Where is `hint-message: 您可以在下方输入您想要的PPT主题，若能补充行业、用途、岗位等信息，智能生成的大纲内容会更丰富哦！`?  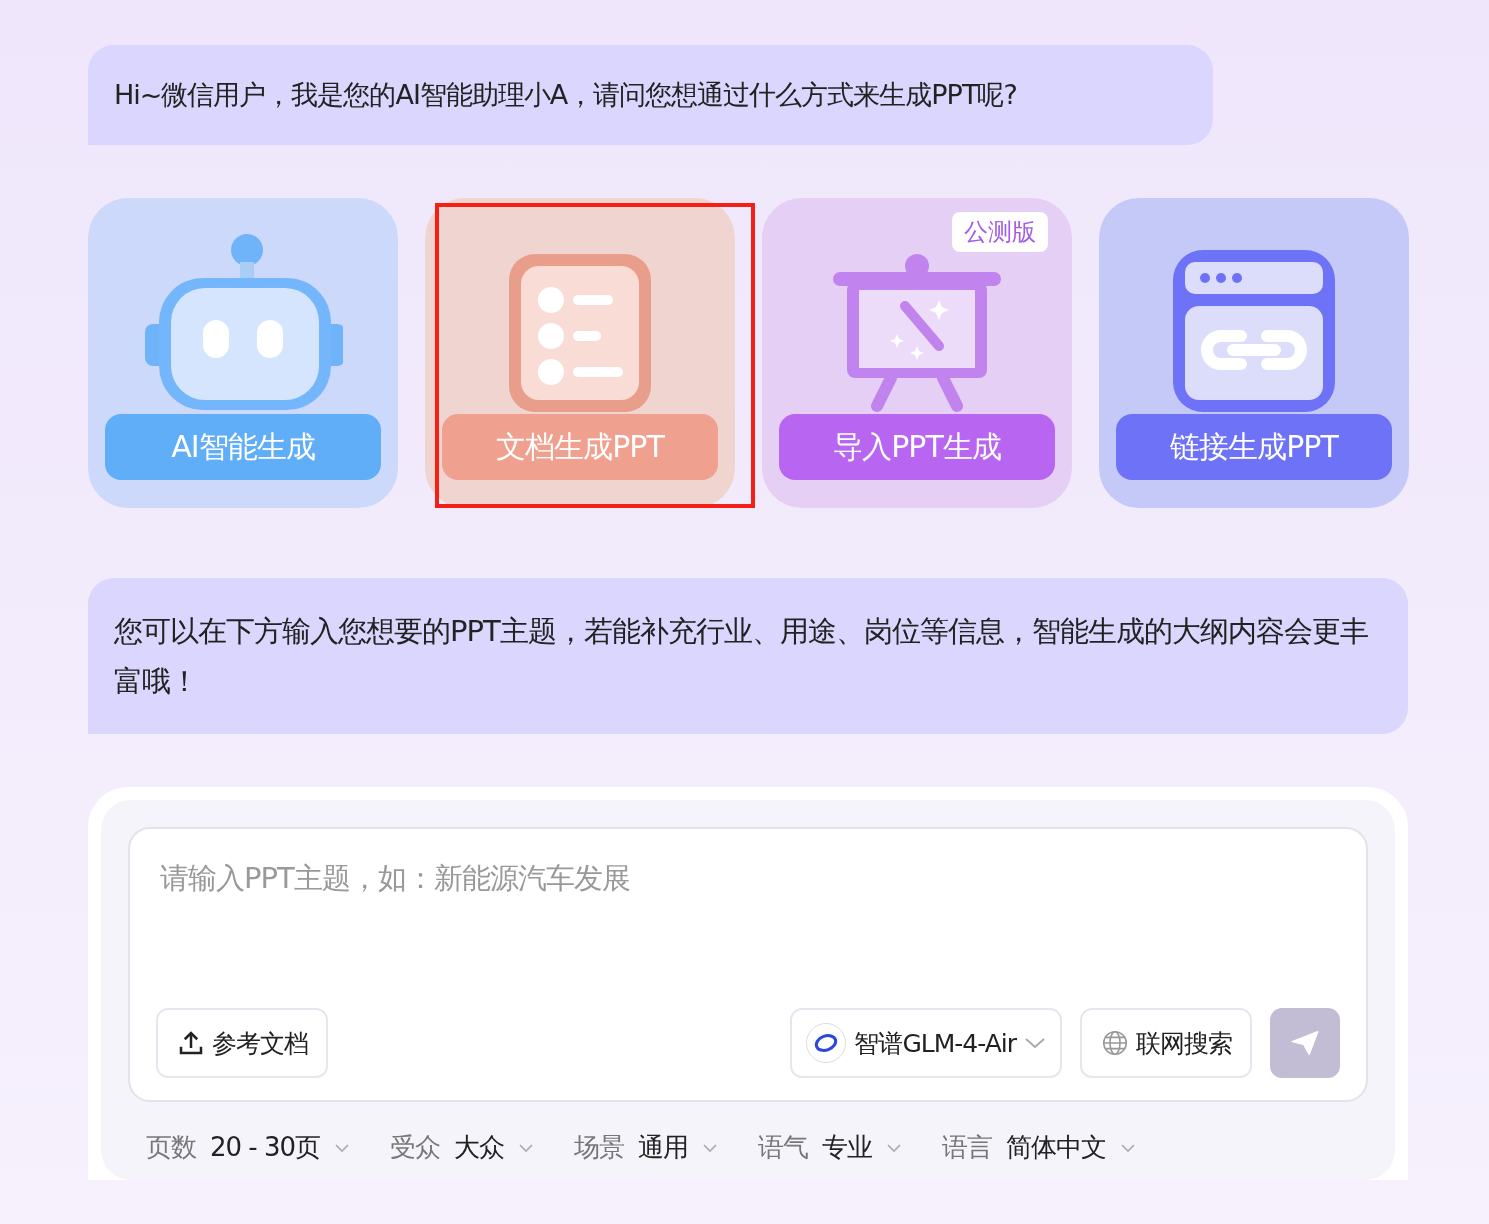 hint-message: 您可以在下方输入您想要的PPT主题，若能补充行业、用途、岗位等信息，智能生成的大纲内容会更丰富哦！ is located at coordinates (748, 656).